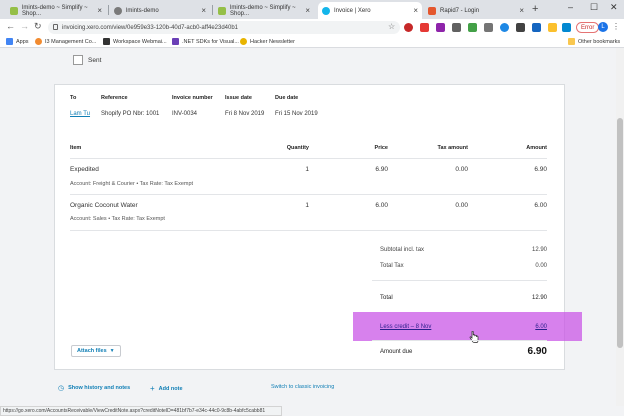  What do you see at coordinates (84, 169) in the screenshot?
I see `line-item-name: Expedited` at bounding box center [84, 169].